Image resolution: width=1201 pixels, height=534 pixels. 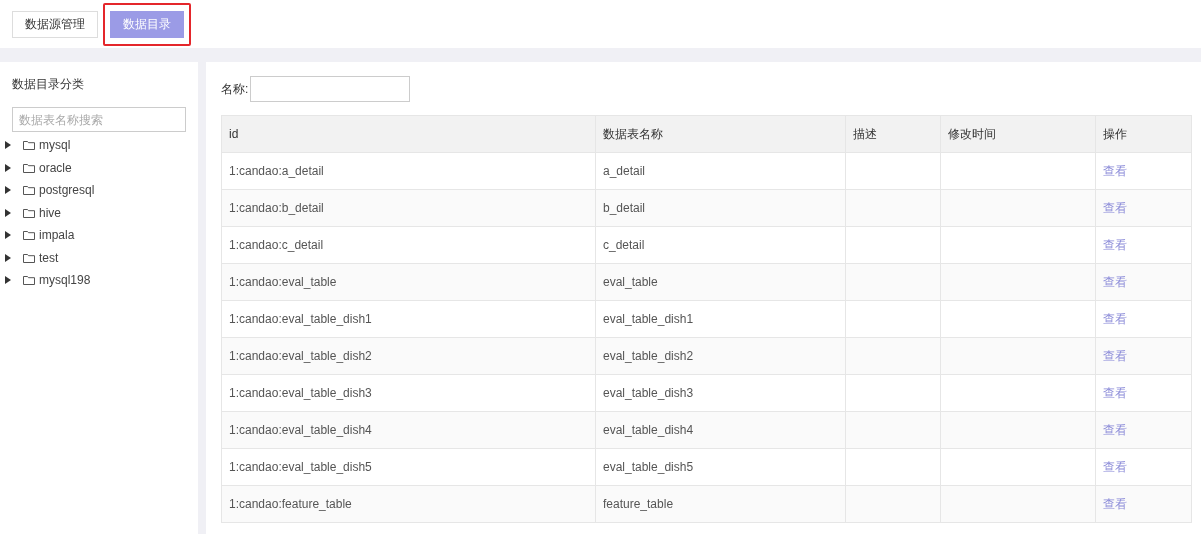 What do you see at coordinates (276, 171) in the screenshot?
I see `table-cell: 1:candao:a_detail` at bounding box center [276, 171].